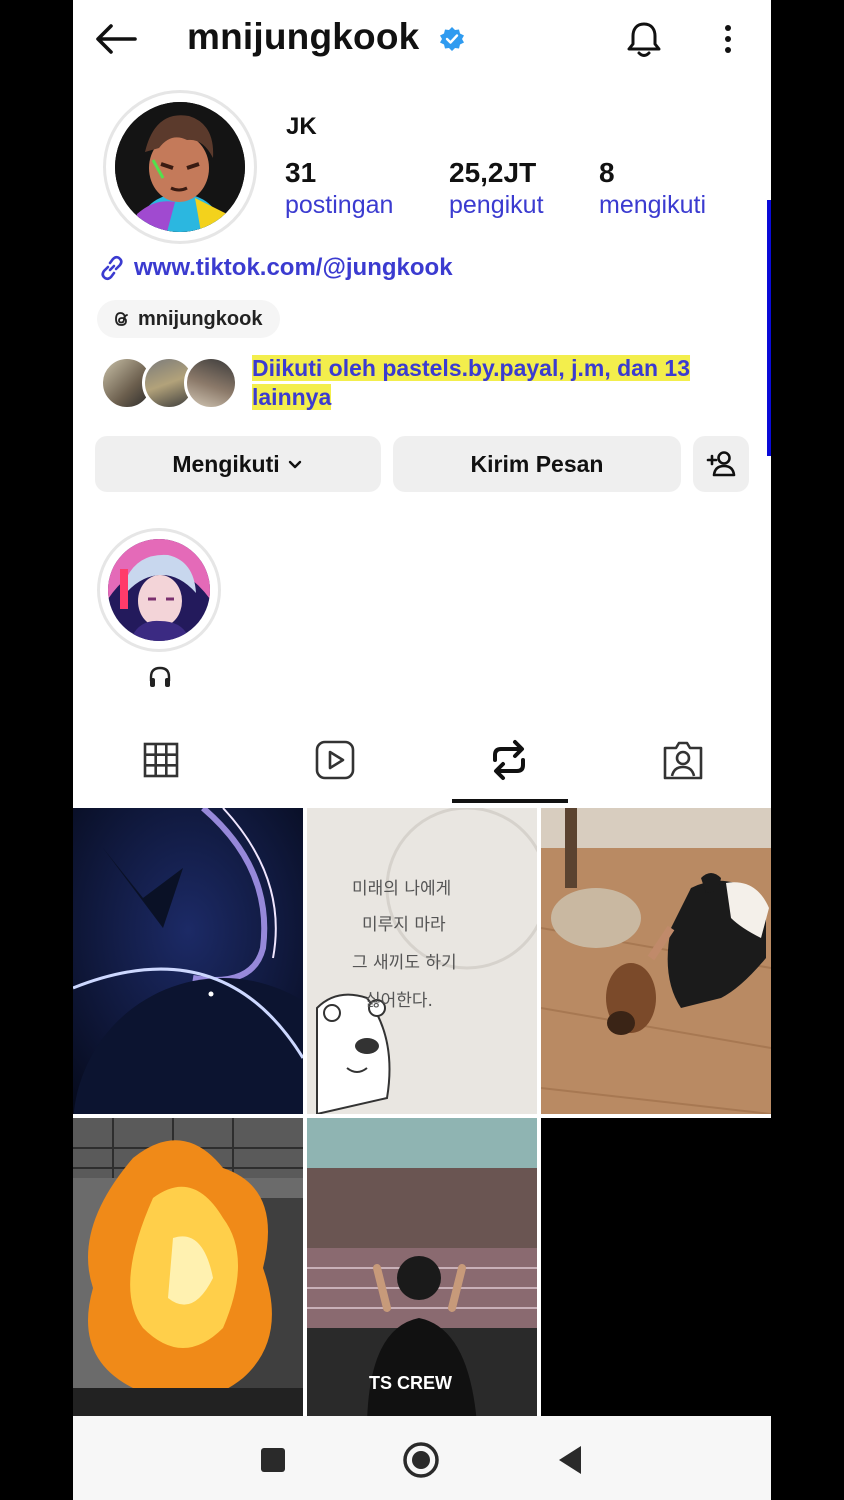 The image size is (844, 1500). Describe the element at coordinates (293, 267) in the screenshot. I see `bio-link-text: www.tiktok.com/@jungkook` at that location.